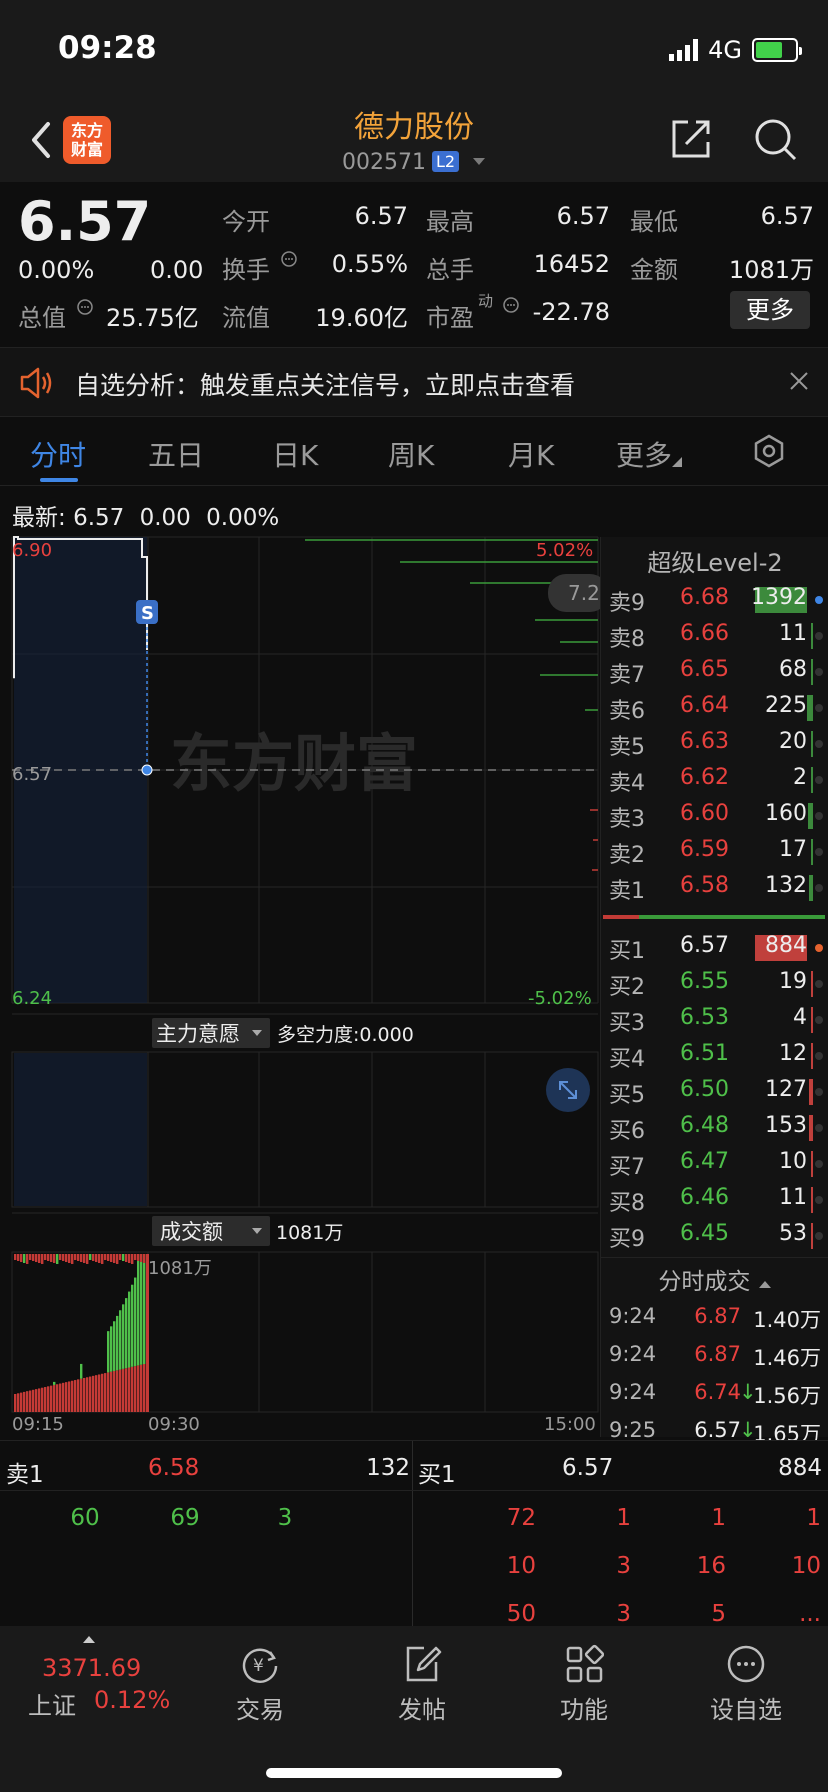  Describe the element at coordinates (714, 635) in the screenshot. I see `ask-row: 卖8 6.66 11` at that location.